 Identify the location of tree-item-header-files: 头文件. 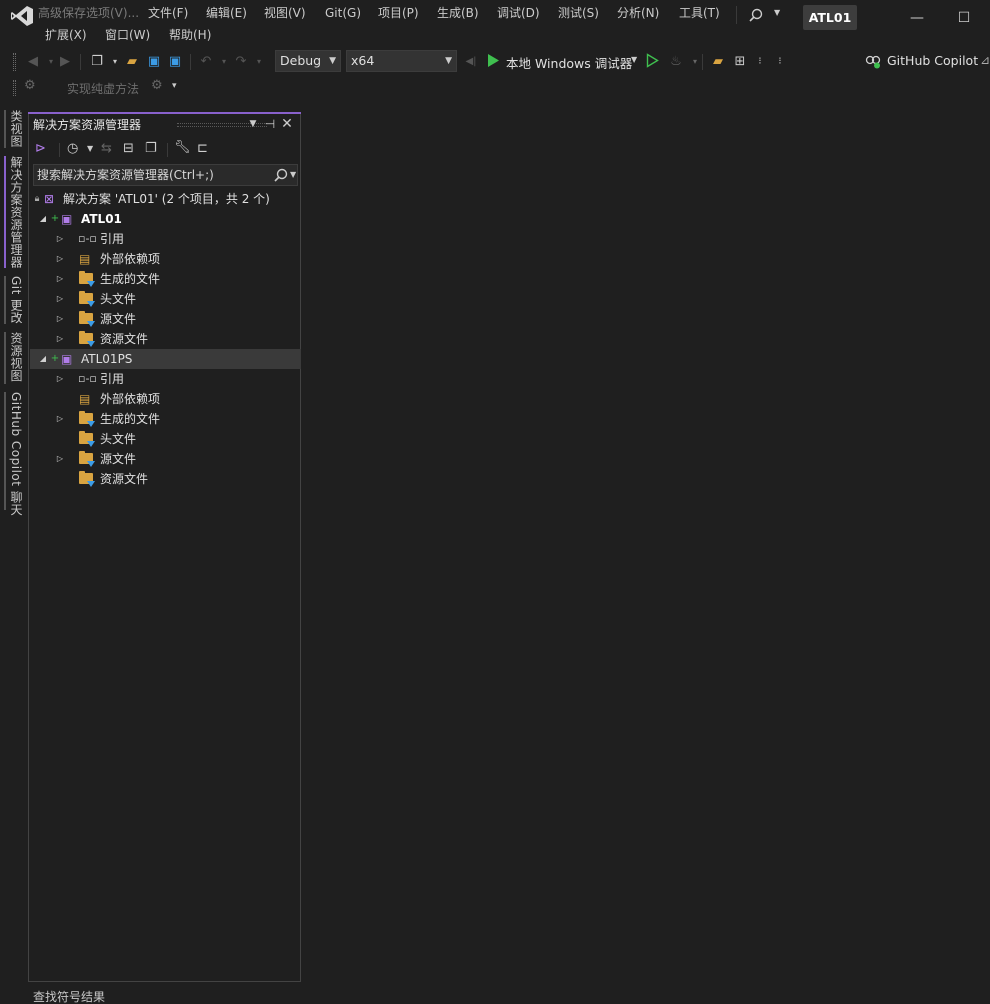
(165, 439).